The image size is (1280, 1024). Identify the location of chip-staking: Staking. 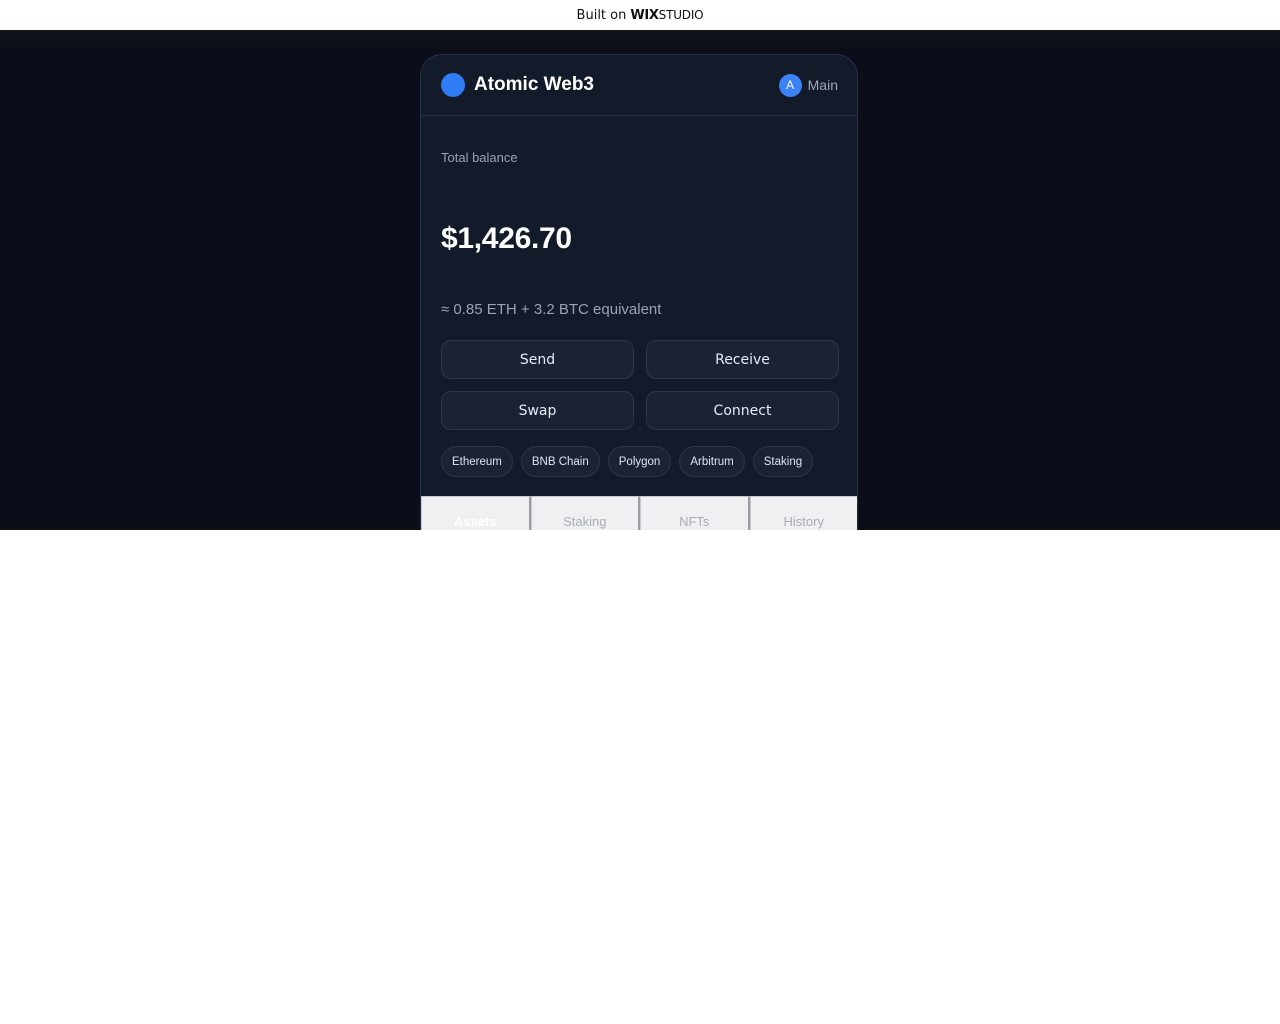
(783, 461).